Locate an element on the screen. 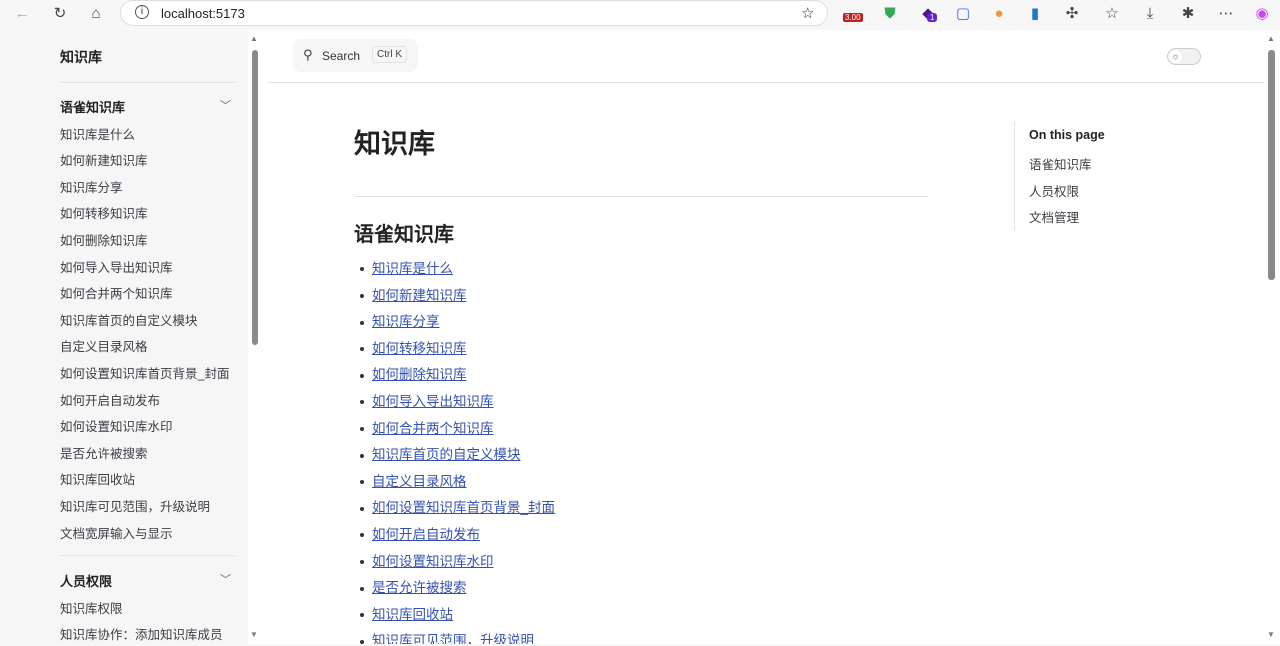  refresh-icon: ↻ is located at coordinates (60, 14).